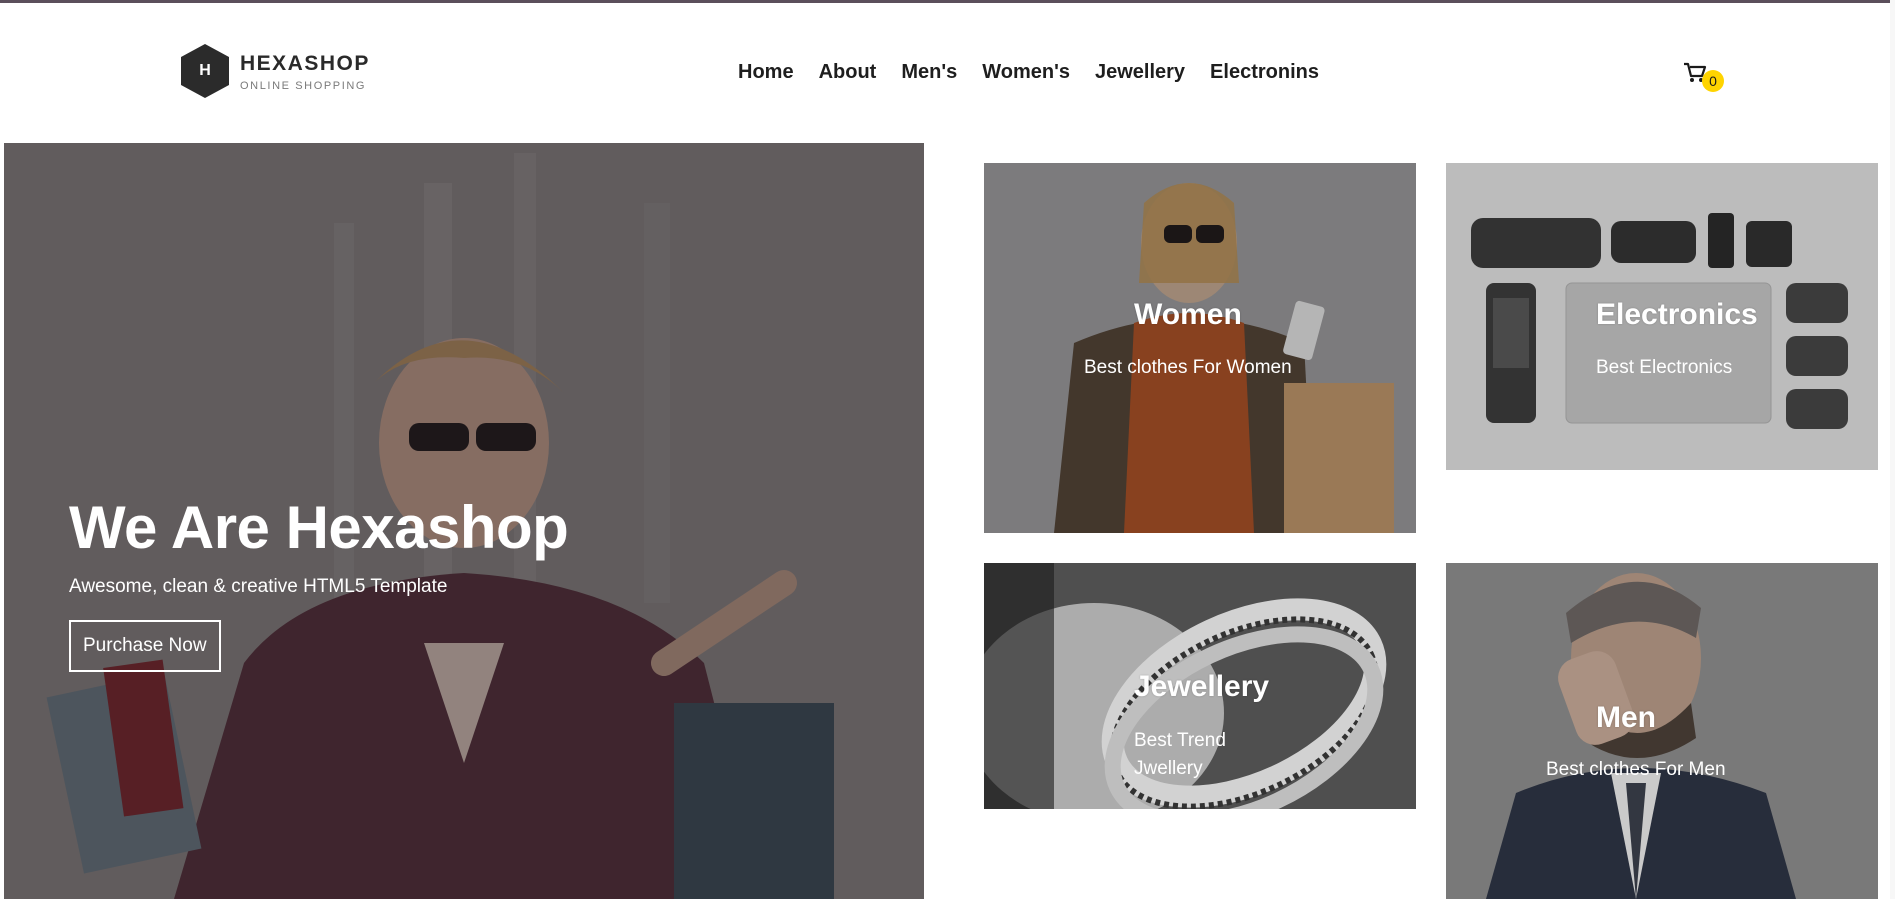 Image resolution: width=1895 pixels, height=899 pixels. Describe the element at coordinates (1677, 314) in the screenshot. I see `category-title-electronics: Electronics` at that location.